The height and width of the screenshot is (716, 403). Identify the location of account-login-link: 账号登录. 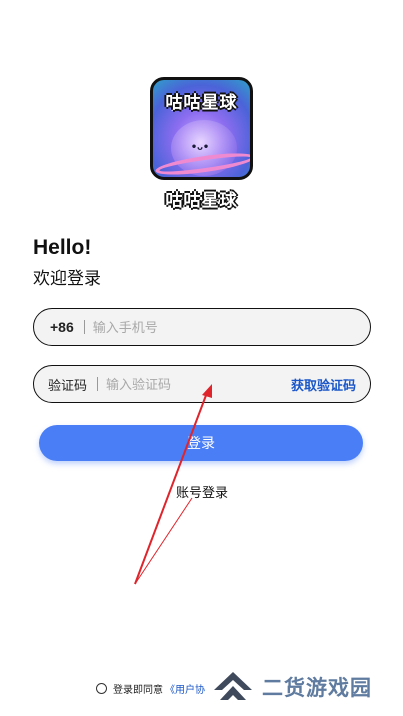
(202, 491).